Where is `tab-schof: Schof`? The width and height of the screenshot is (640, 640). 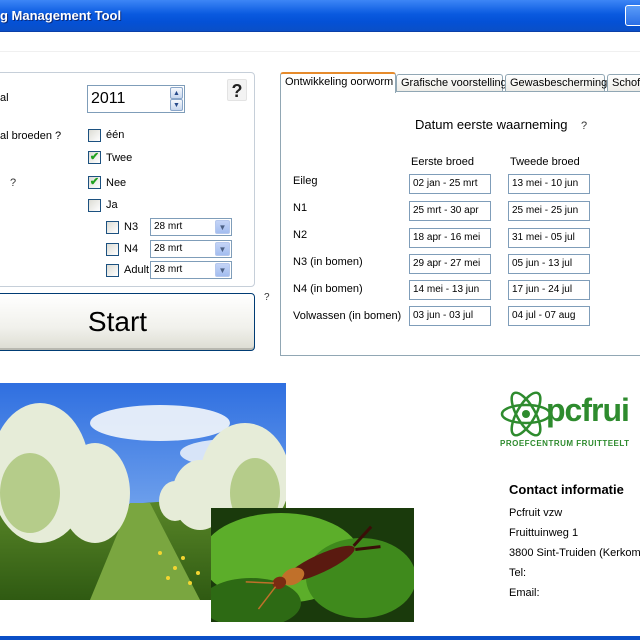 tab-schof: Schof is located at coordinates (623, 83).